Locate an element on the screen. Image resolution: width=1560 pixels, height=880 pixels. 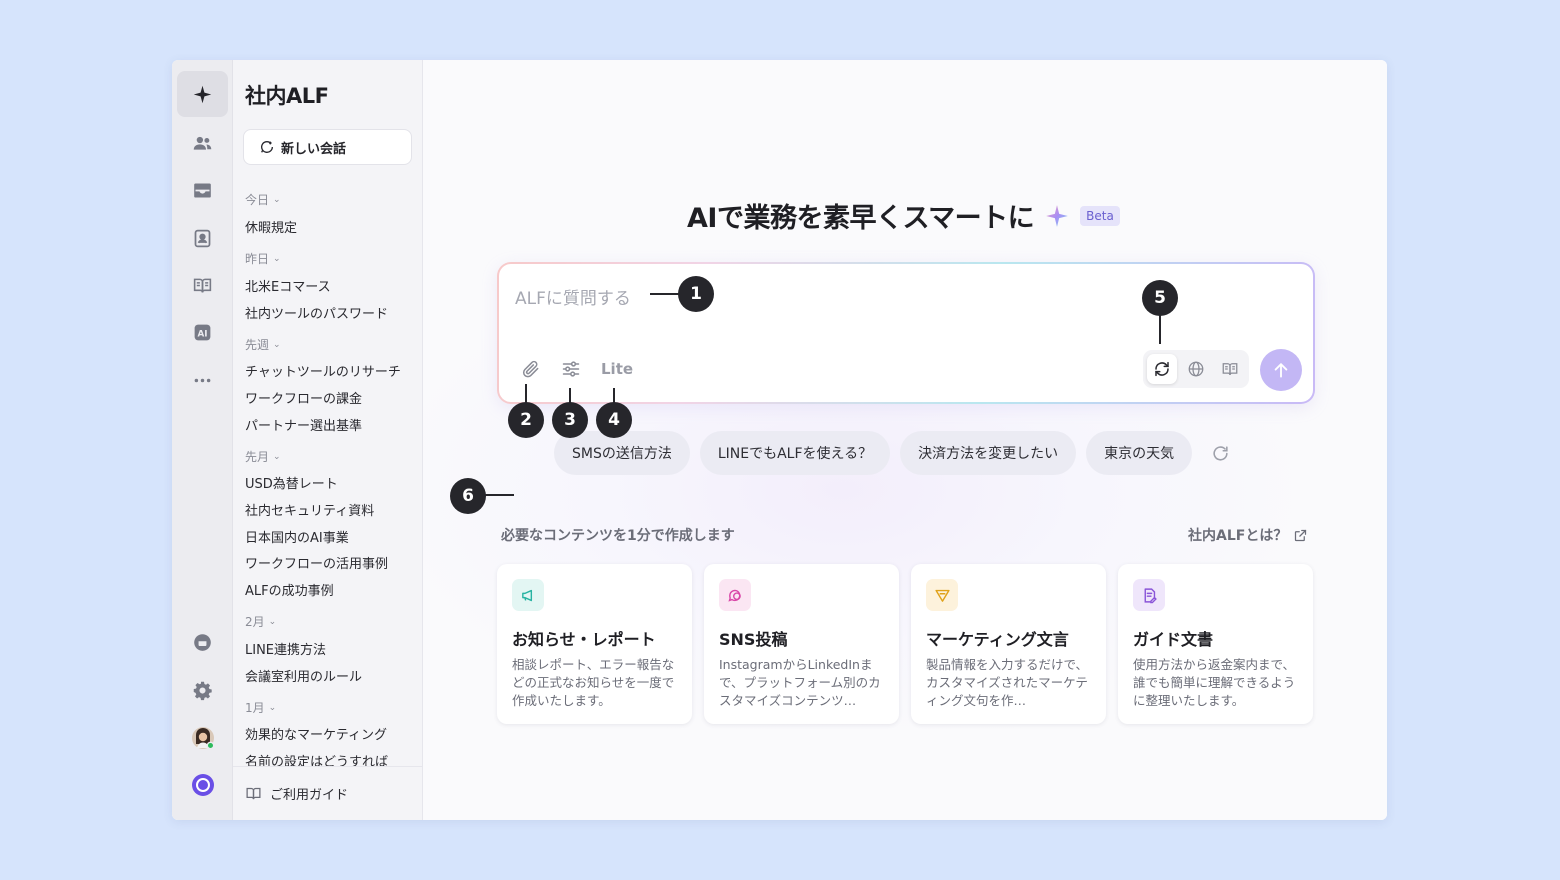
annotation-badge-3: 3 is located at coordinates (570, 420).